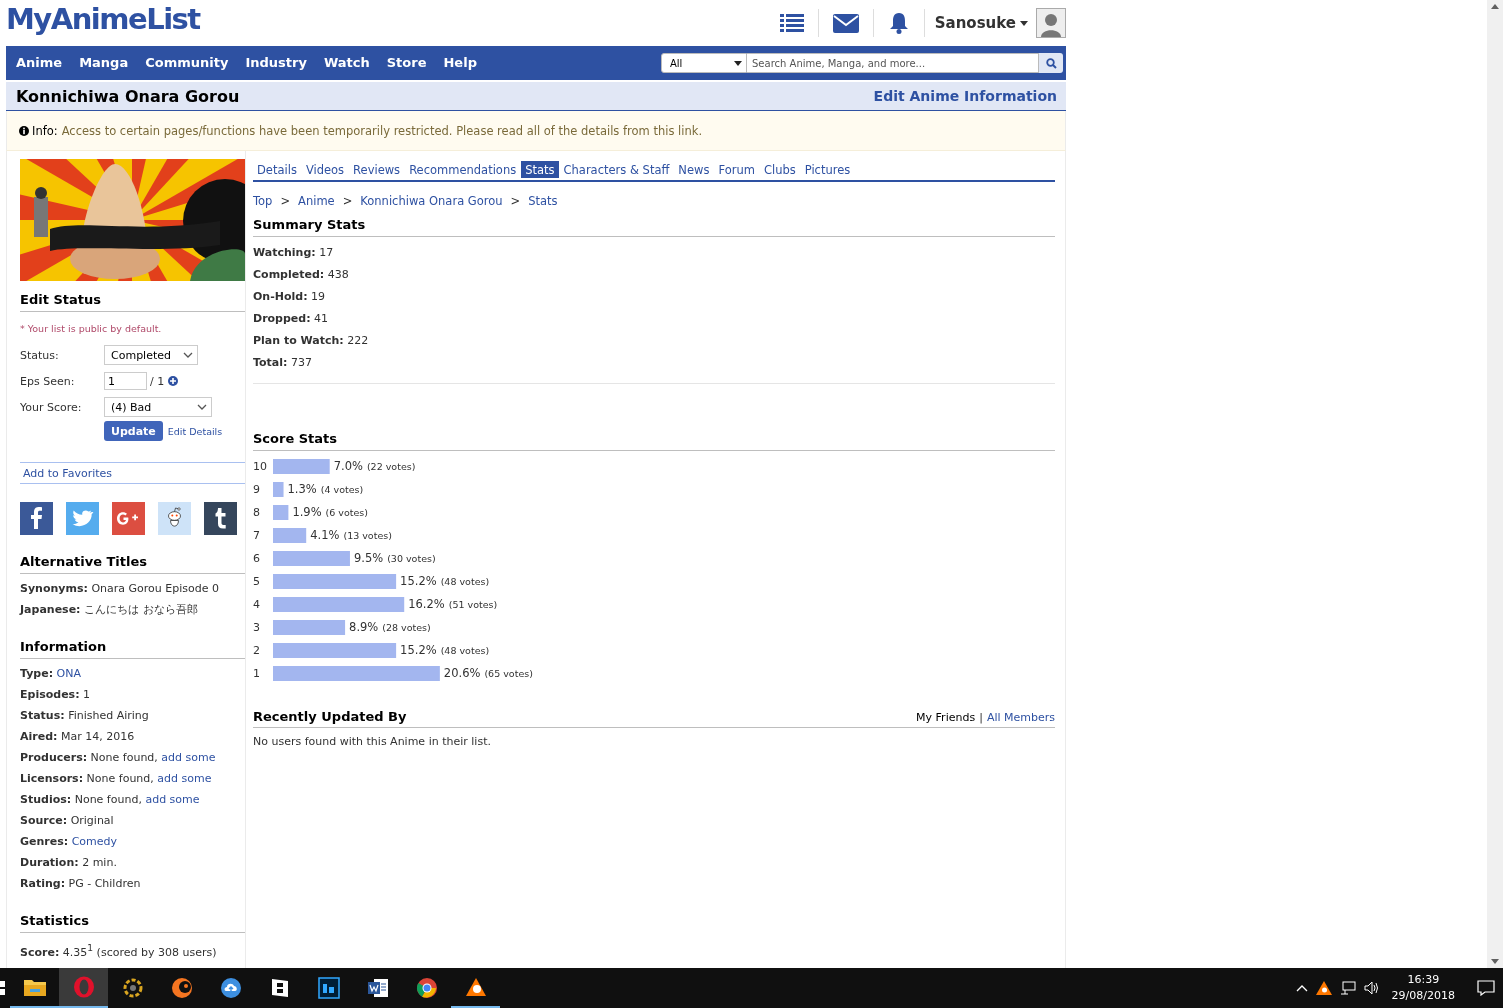  What do you see at coordinates (463, 169) in the screenshot?
I see `tab: Recommendations` at bounding box center [463, 169].